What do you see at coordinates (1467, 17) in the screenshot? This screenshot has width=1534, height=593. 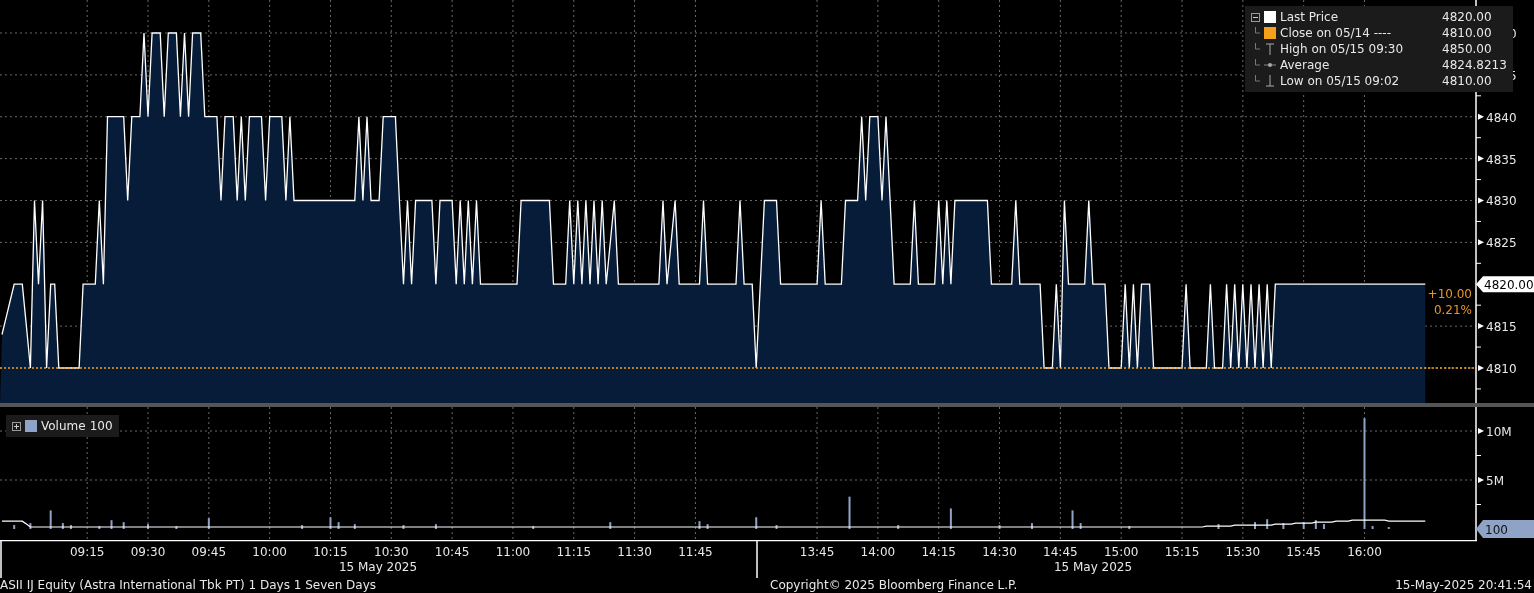 I see `legend-value: 4820.00` at bounding box center [1467, 17].